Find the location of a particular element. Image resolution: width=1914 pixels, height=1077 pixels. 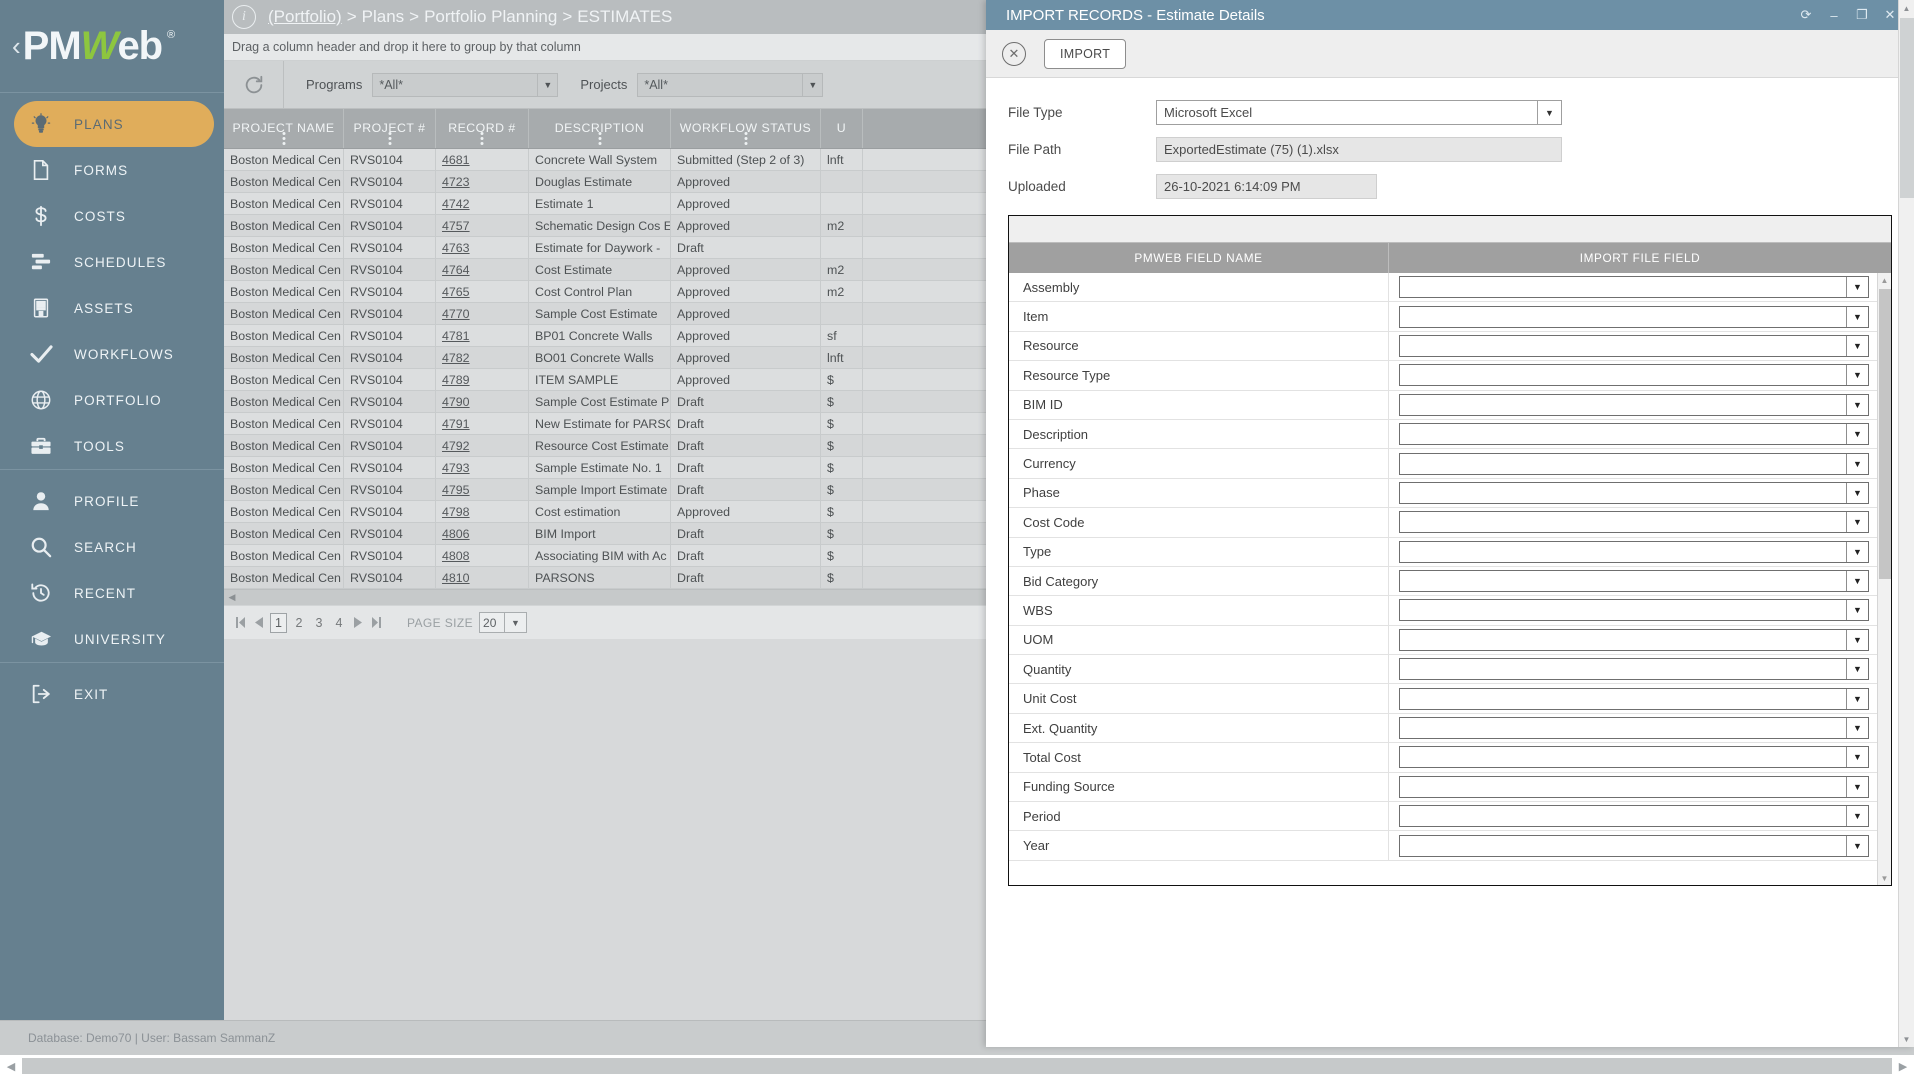

sidebar-item-forms: FORMS is located at coordinates (114, 170).